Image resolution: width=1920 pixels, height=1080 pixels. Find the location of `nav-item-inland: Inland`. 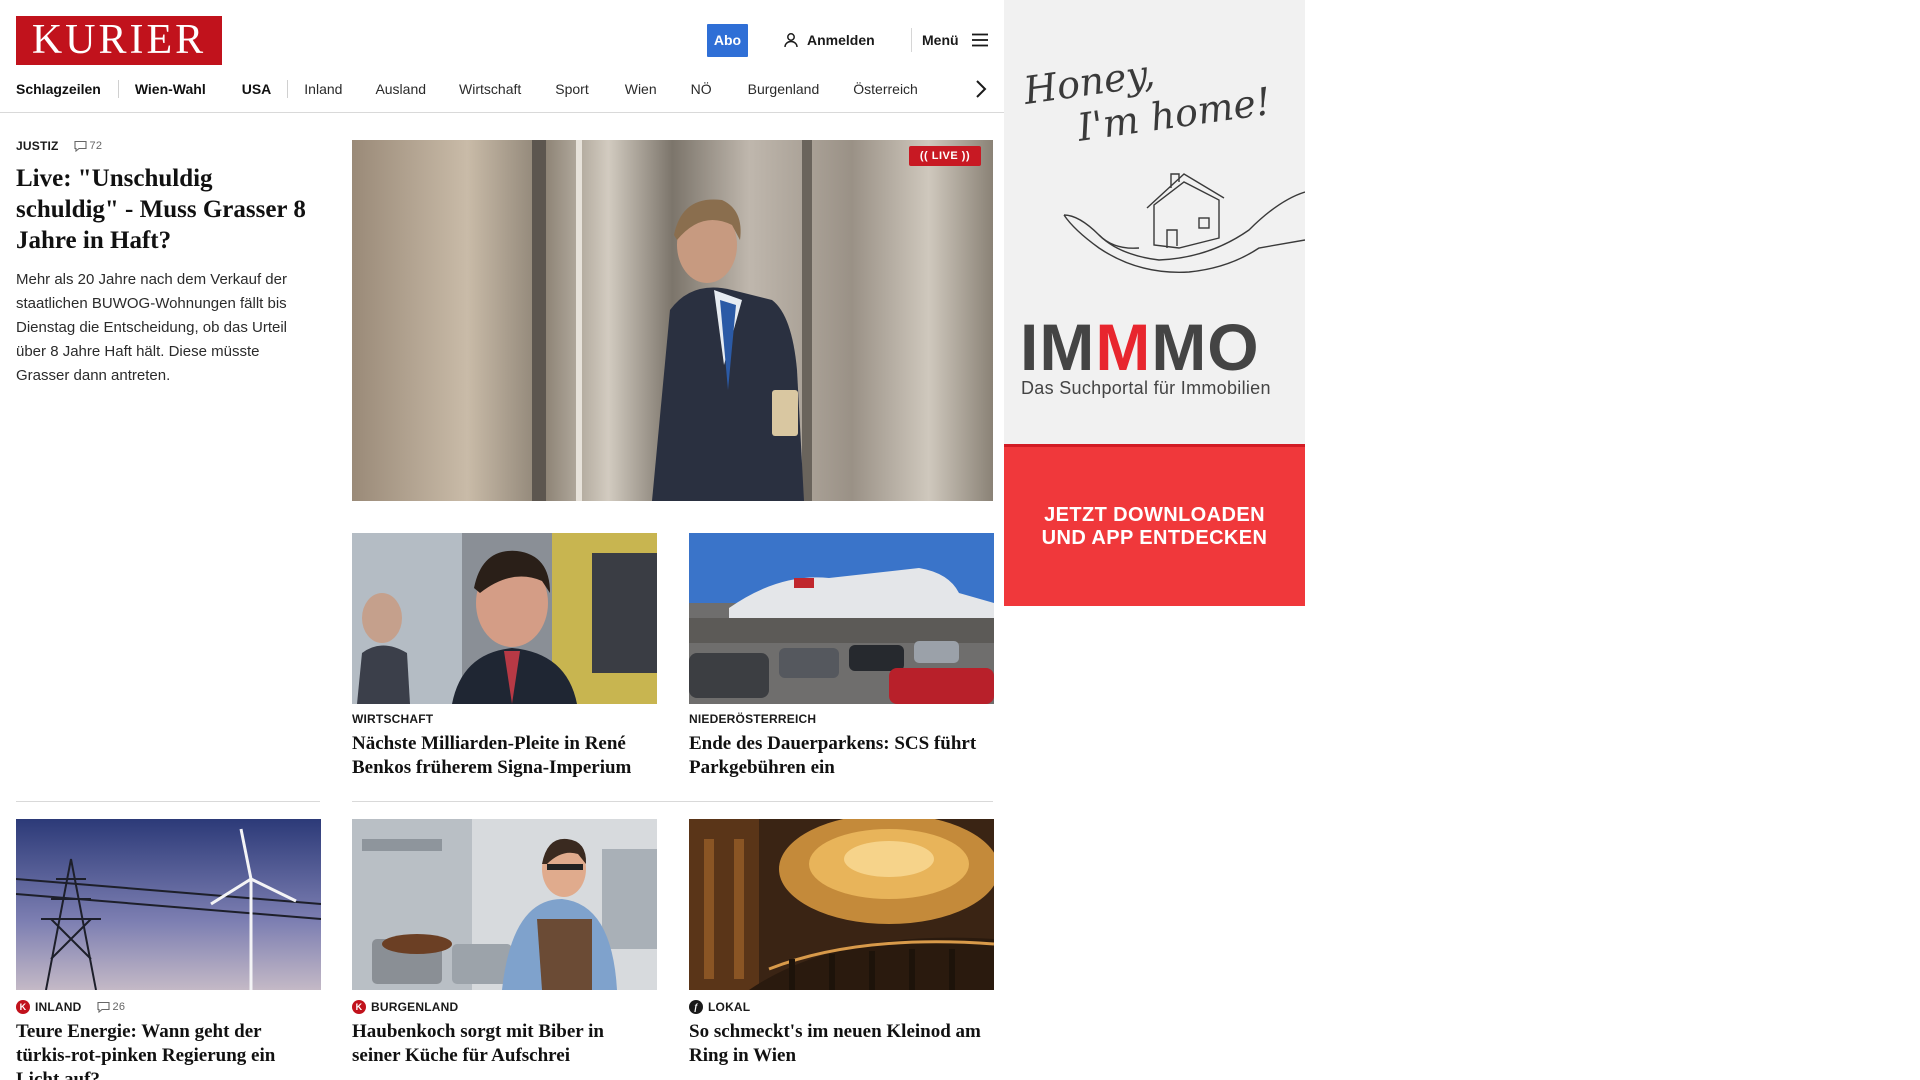

nav-item-inland: Inland is located at coordinates (323, 89).